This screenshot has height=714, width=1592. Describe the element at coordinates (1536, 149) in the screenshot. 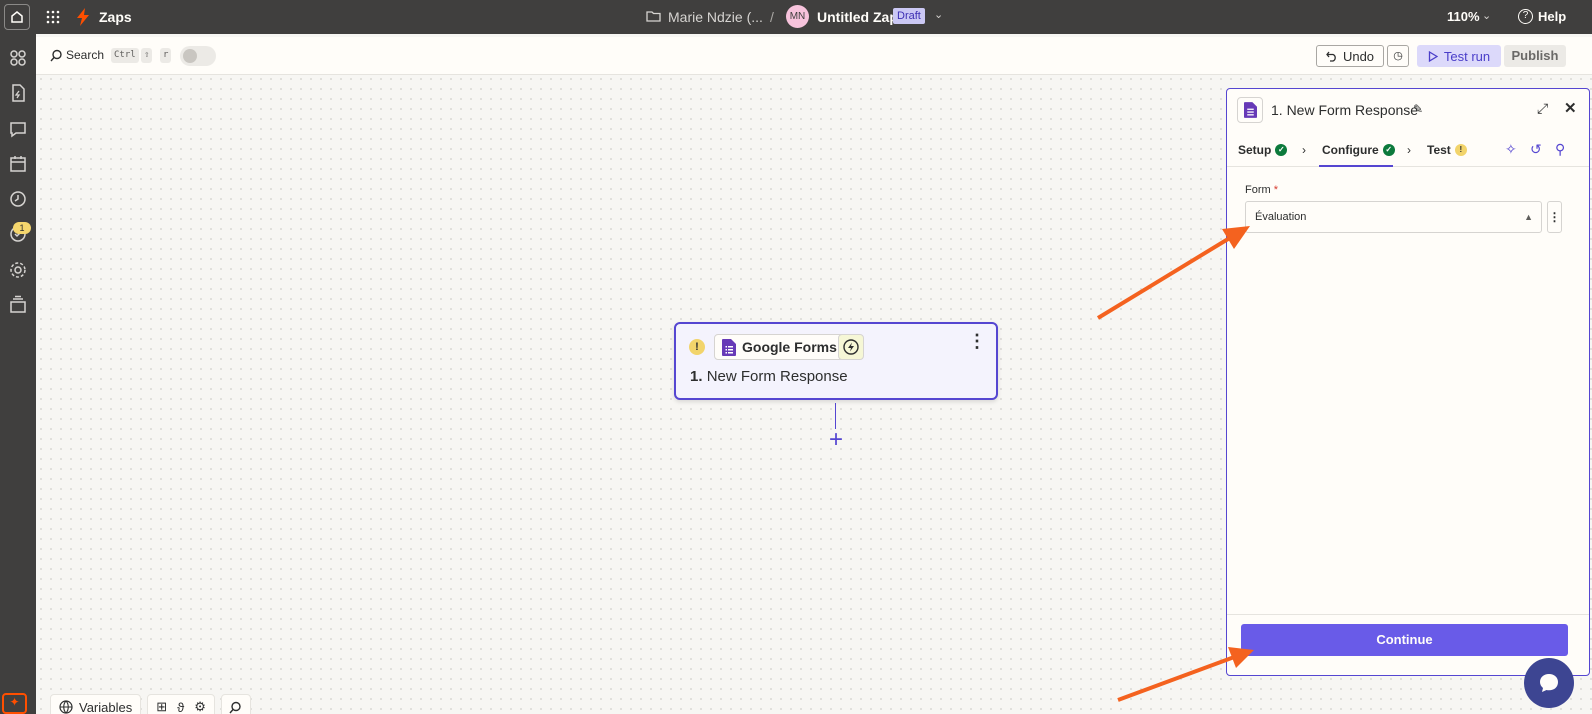

I see `refresh-icon: ↺` at that location.